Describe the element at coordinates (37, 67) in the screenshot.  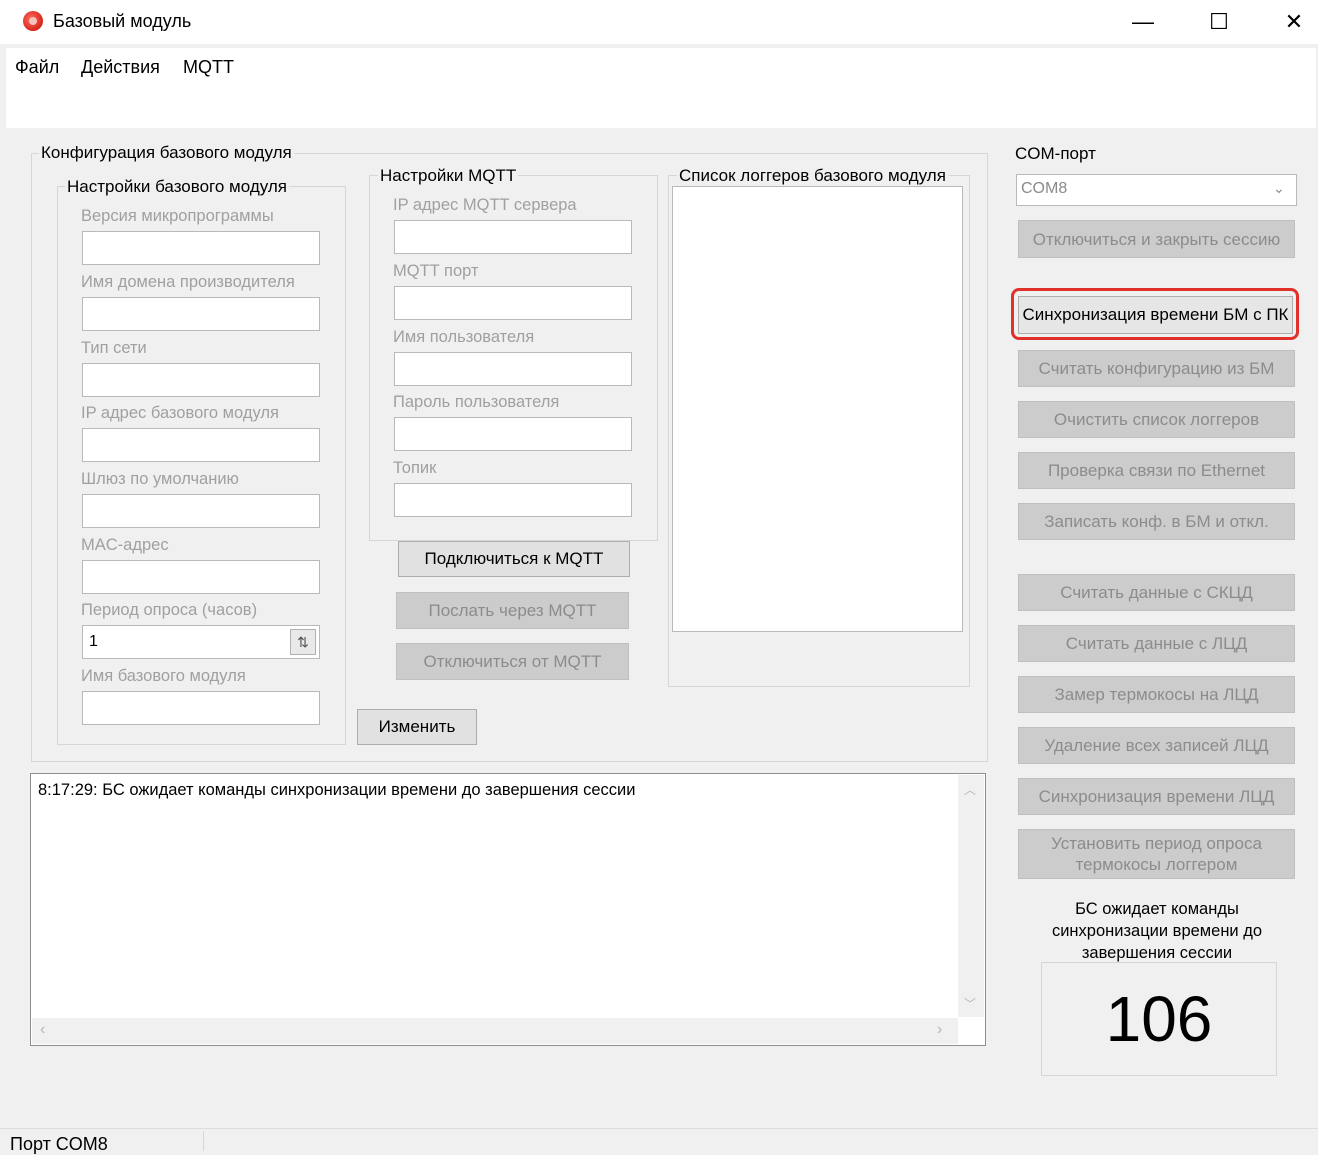
I see `menu-file: Файл` at that location.